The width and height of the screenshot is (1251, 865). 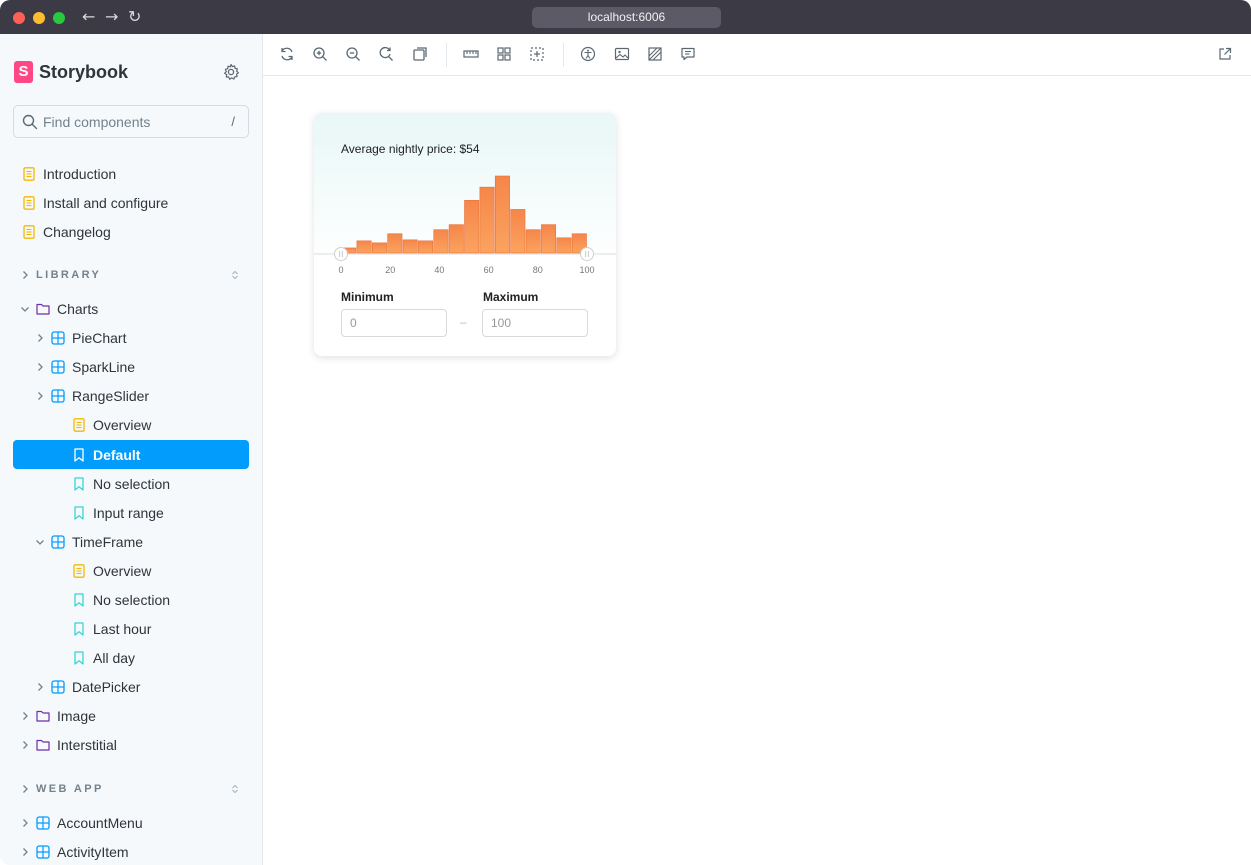 What do you see at coordinates (588, 54) in the screenshot?
I see `accessibility-icon` at bounding box center [588, 54].